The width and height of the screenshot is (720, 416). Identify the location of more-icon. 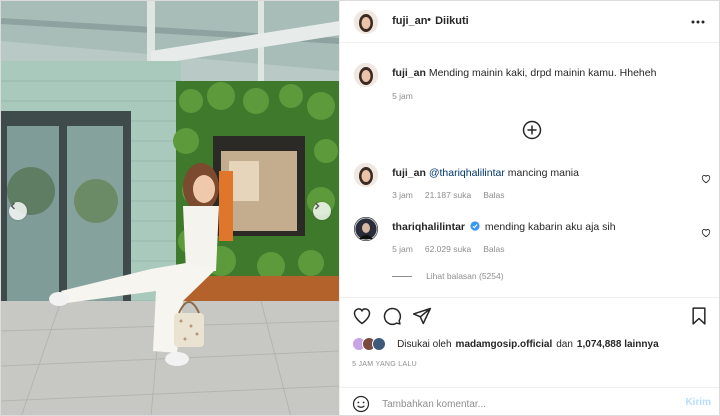
(698, 22).